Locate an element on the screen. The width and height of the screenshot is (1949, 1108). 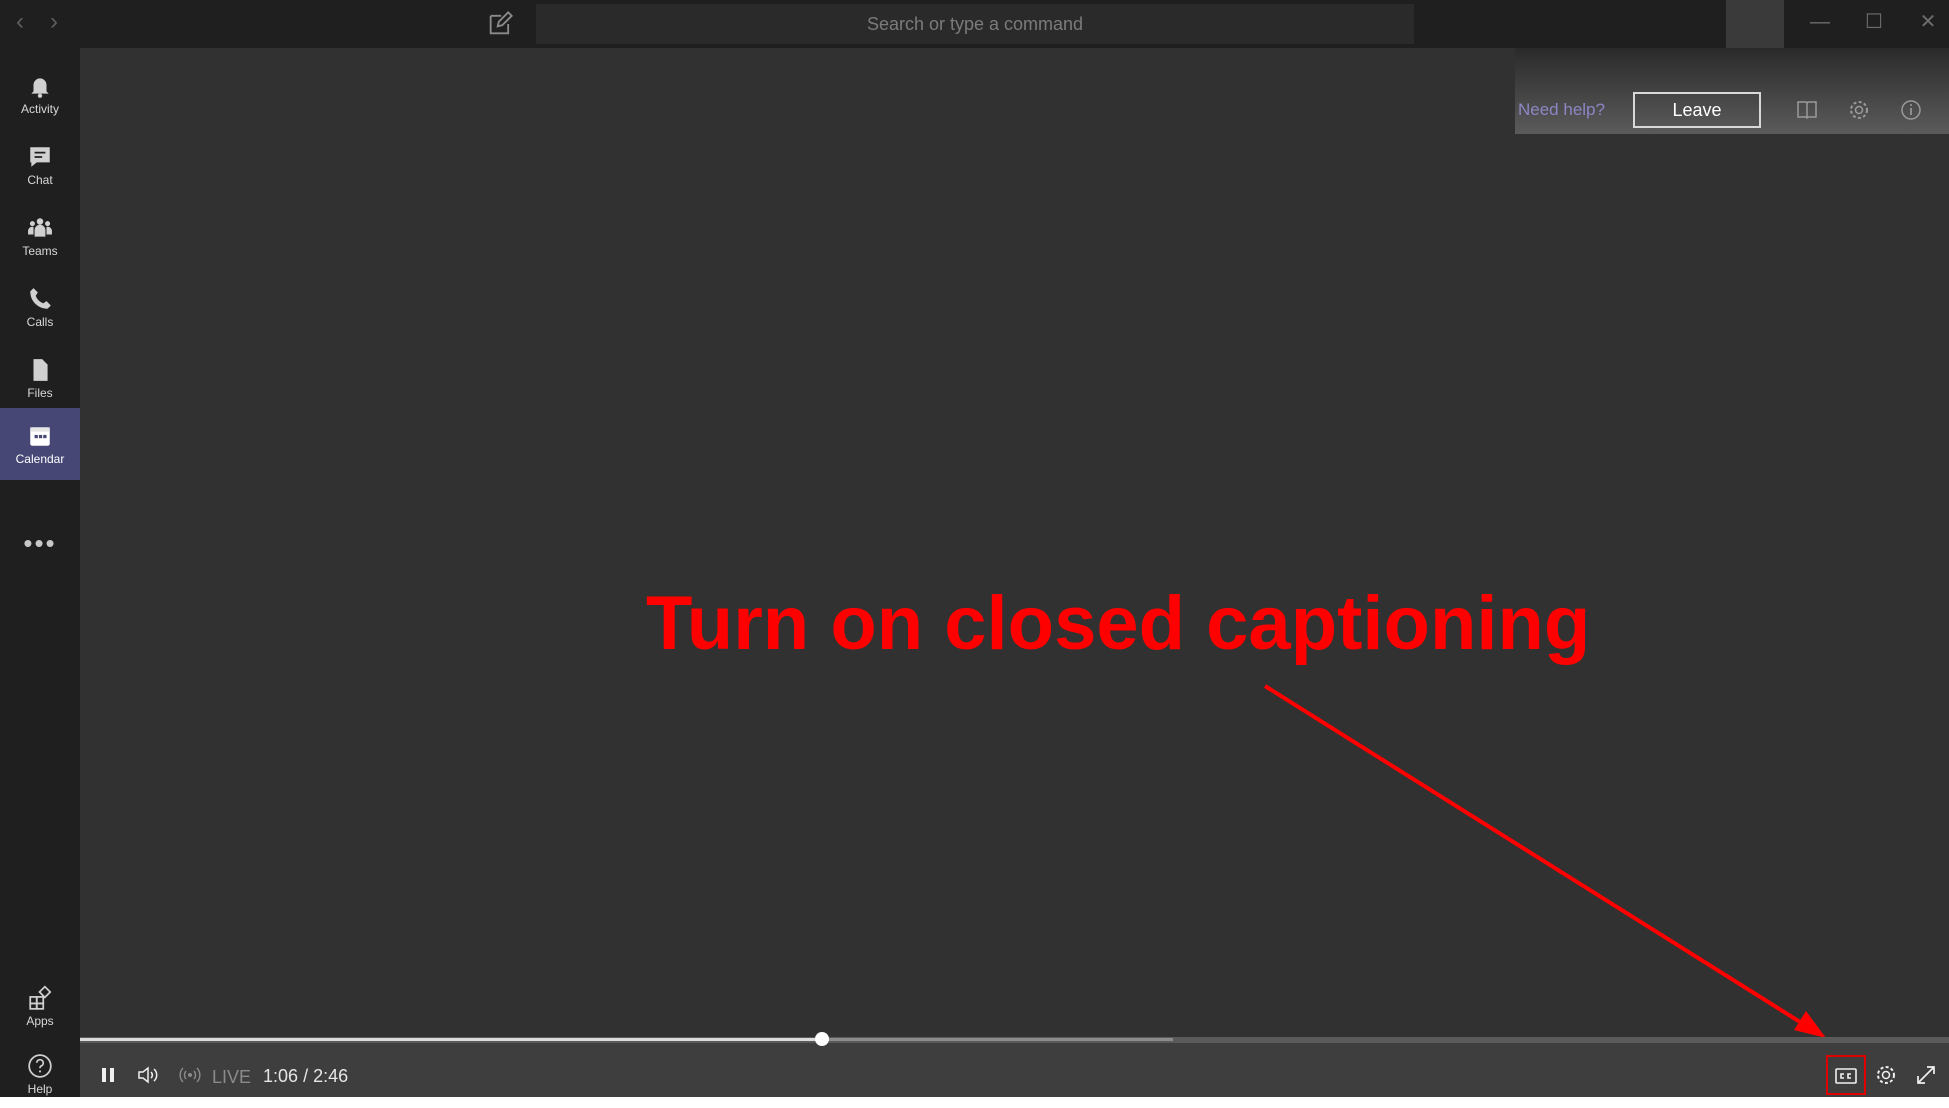
meeting-top-controls: Need help? Leave is located at coordinates (1732, 91).